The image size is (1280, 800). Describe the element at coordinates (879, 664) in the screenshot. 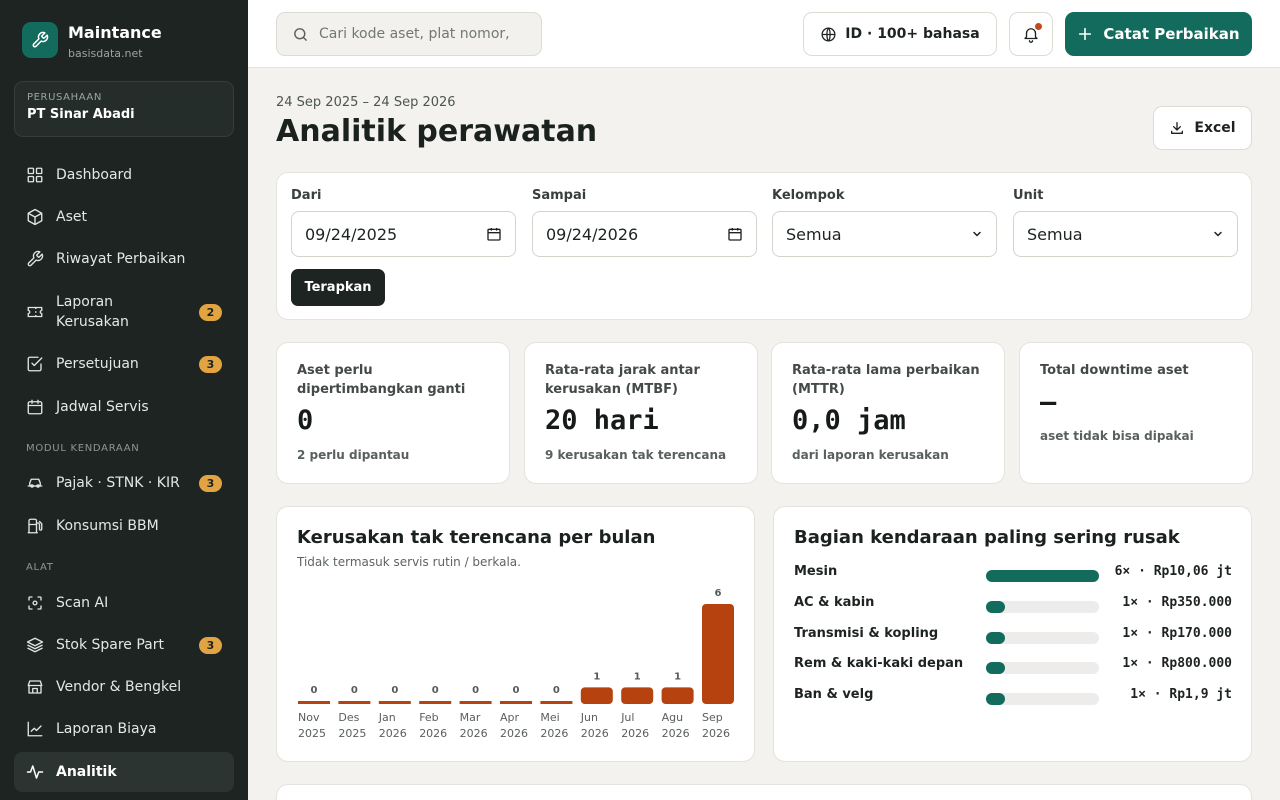

I see `part-name: Rem & kaki-kaki depan` at that location.